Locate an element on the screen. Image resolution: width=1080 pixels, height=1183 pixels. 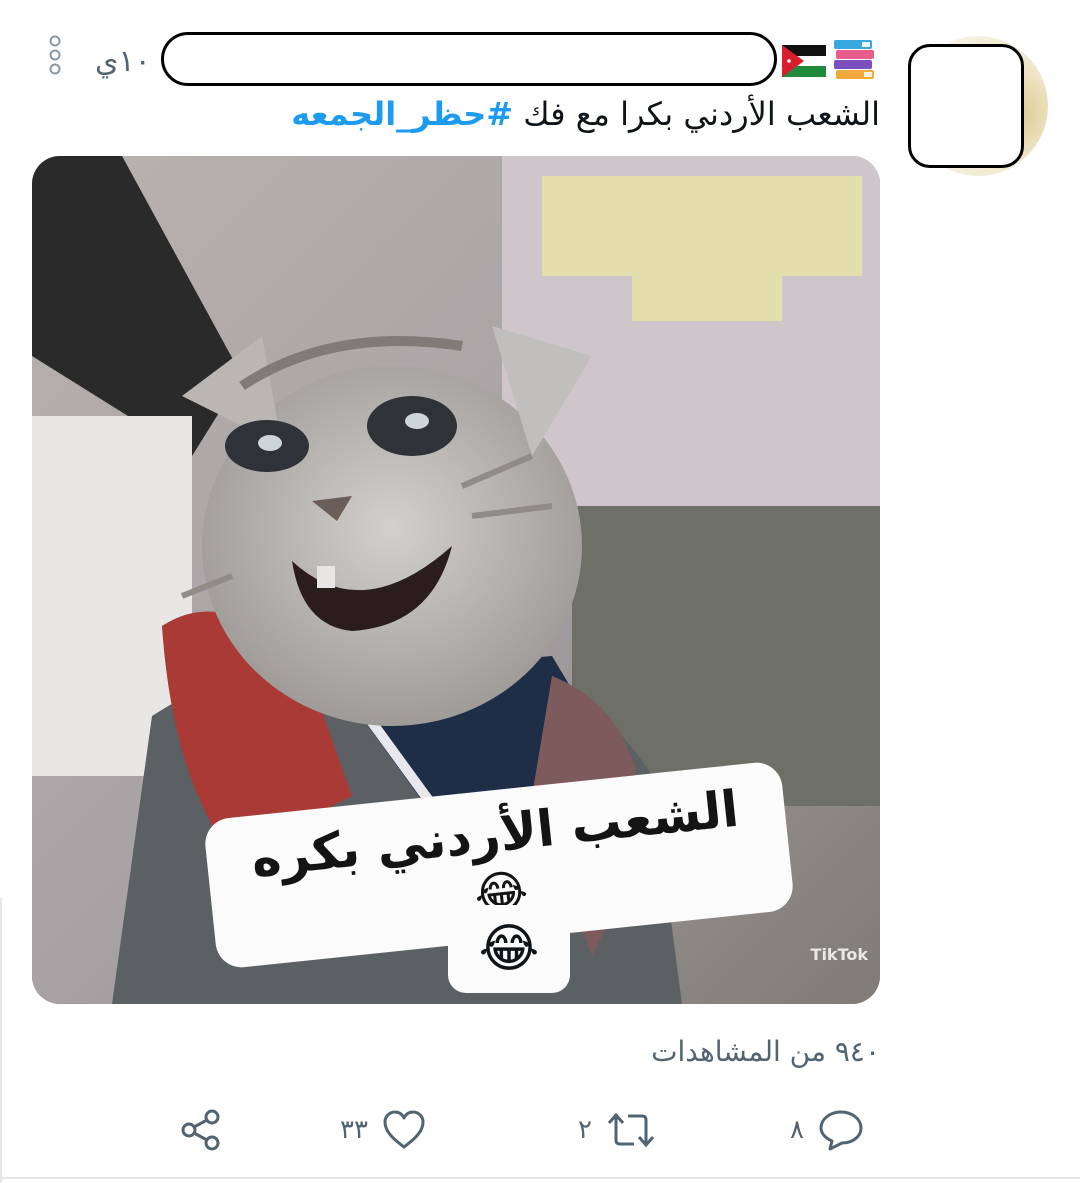
like-action: ٣٣ is located at coordinates (383, 1130).